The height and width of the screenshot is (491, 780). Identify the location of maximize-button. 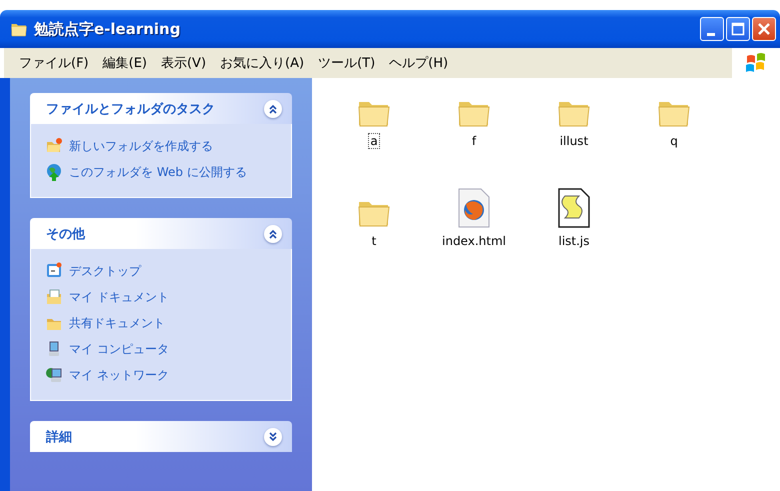
(738, 29).